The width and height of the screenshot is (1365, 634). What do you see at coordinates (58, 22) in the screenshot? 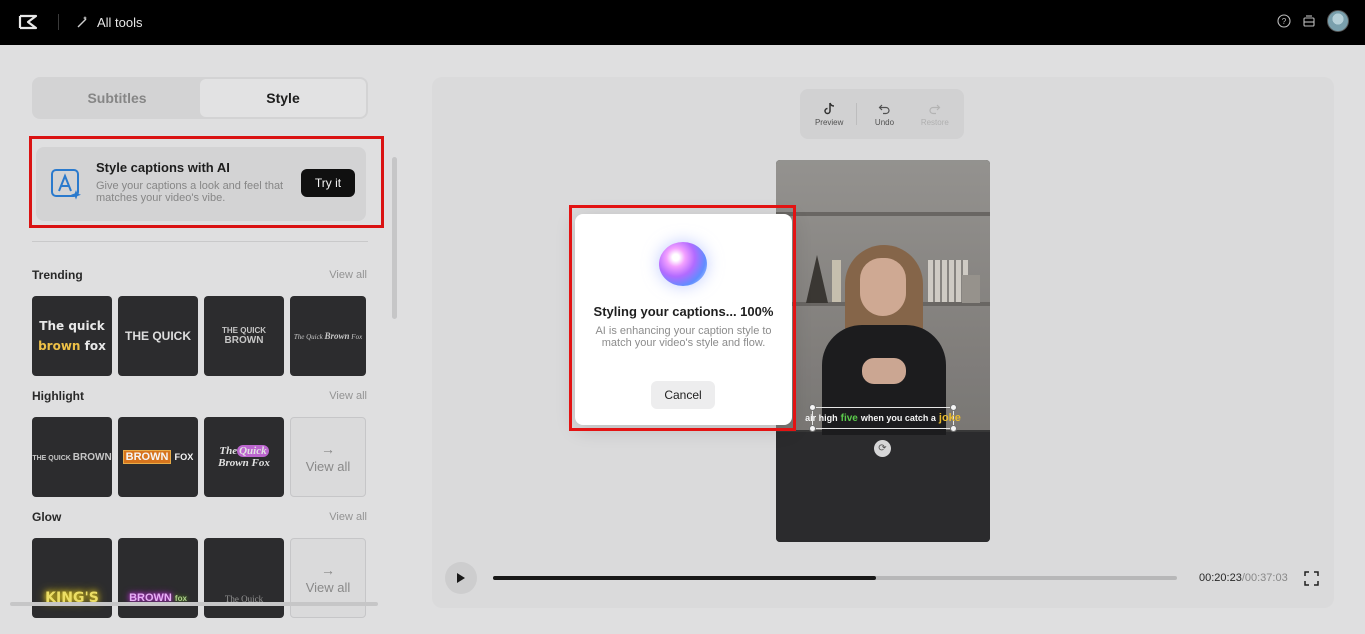
I see `topbar-divider` at bounding box center [58, 22].